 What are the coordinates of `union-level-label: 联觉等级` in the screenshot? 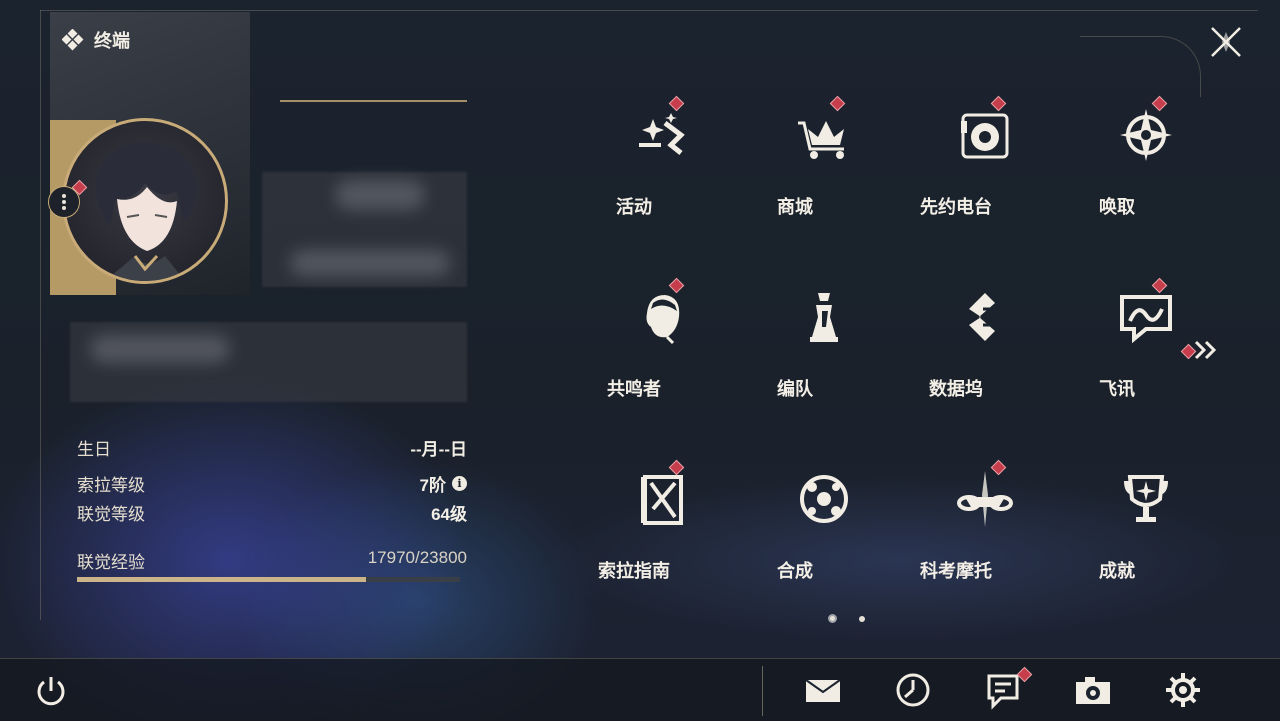 It's located at (111, 514).